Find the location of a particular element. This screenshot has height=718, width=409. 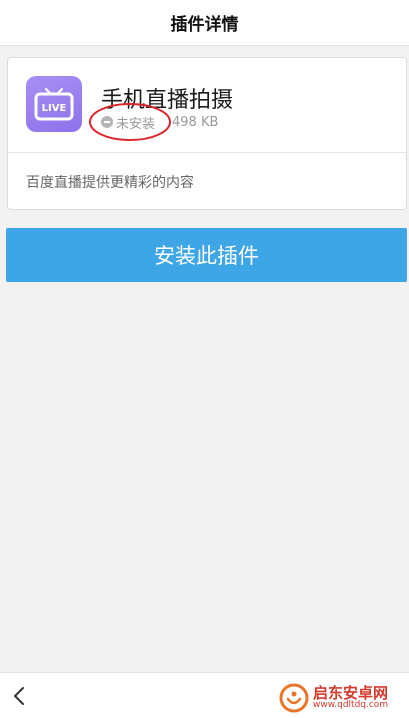

watermark-name: 启东安卓网 is located at coordinates (351, 692).